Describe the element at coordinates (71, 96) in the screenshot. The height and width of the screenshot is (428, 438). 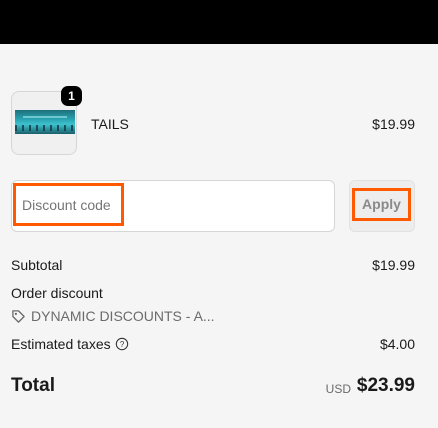
I see `quantity-badge: 1` at that location.